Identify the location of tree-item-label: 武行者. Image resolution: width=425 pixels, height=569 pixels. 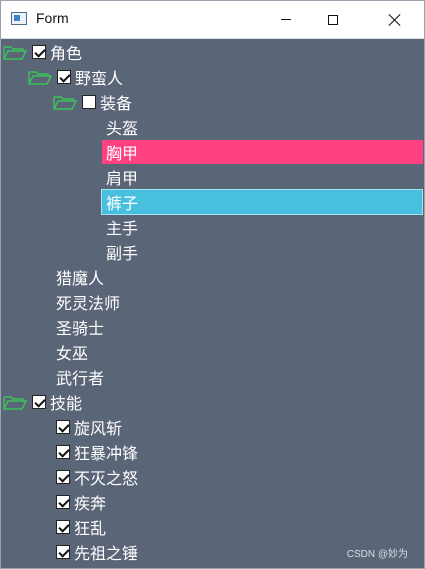
(80, 378).